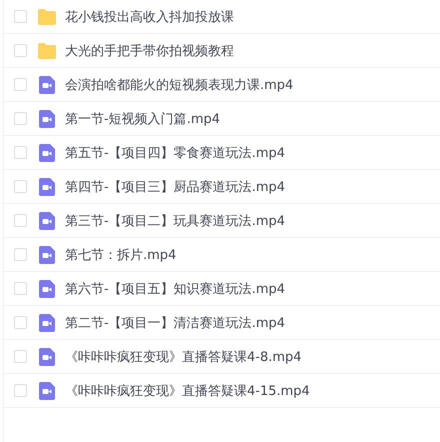  Describe the element at coordinates (179, 85) in the screenshot. I see `file-name: 会演拍啥都能火的短视频表现力课.mp4` at that location.